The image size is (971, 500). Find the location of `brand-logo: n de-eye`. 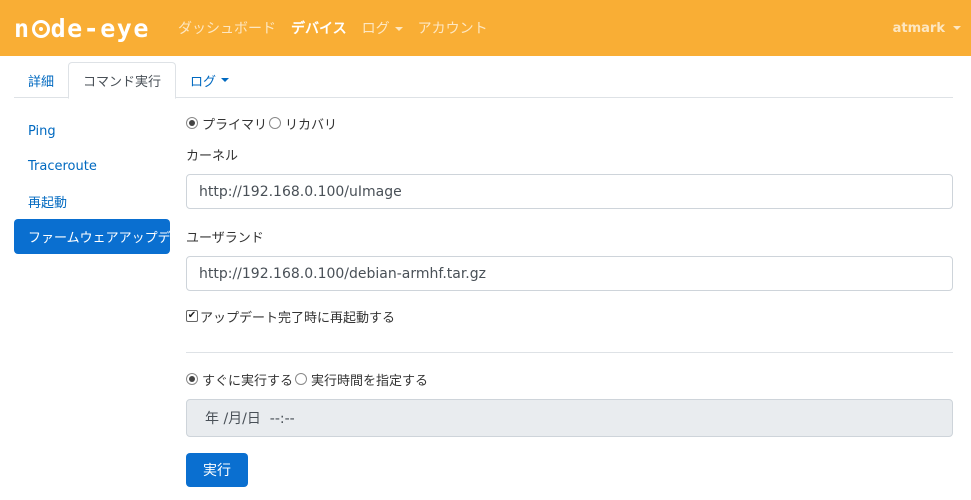

brand-logo: n de-eye is located at coordinates (82, 28).